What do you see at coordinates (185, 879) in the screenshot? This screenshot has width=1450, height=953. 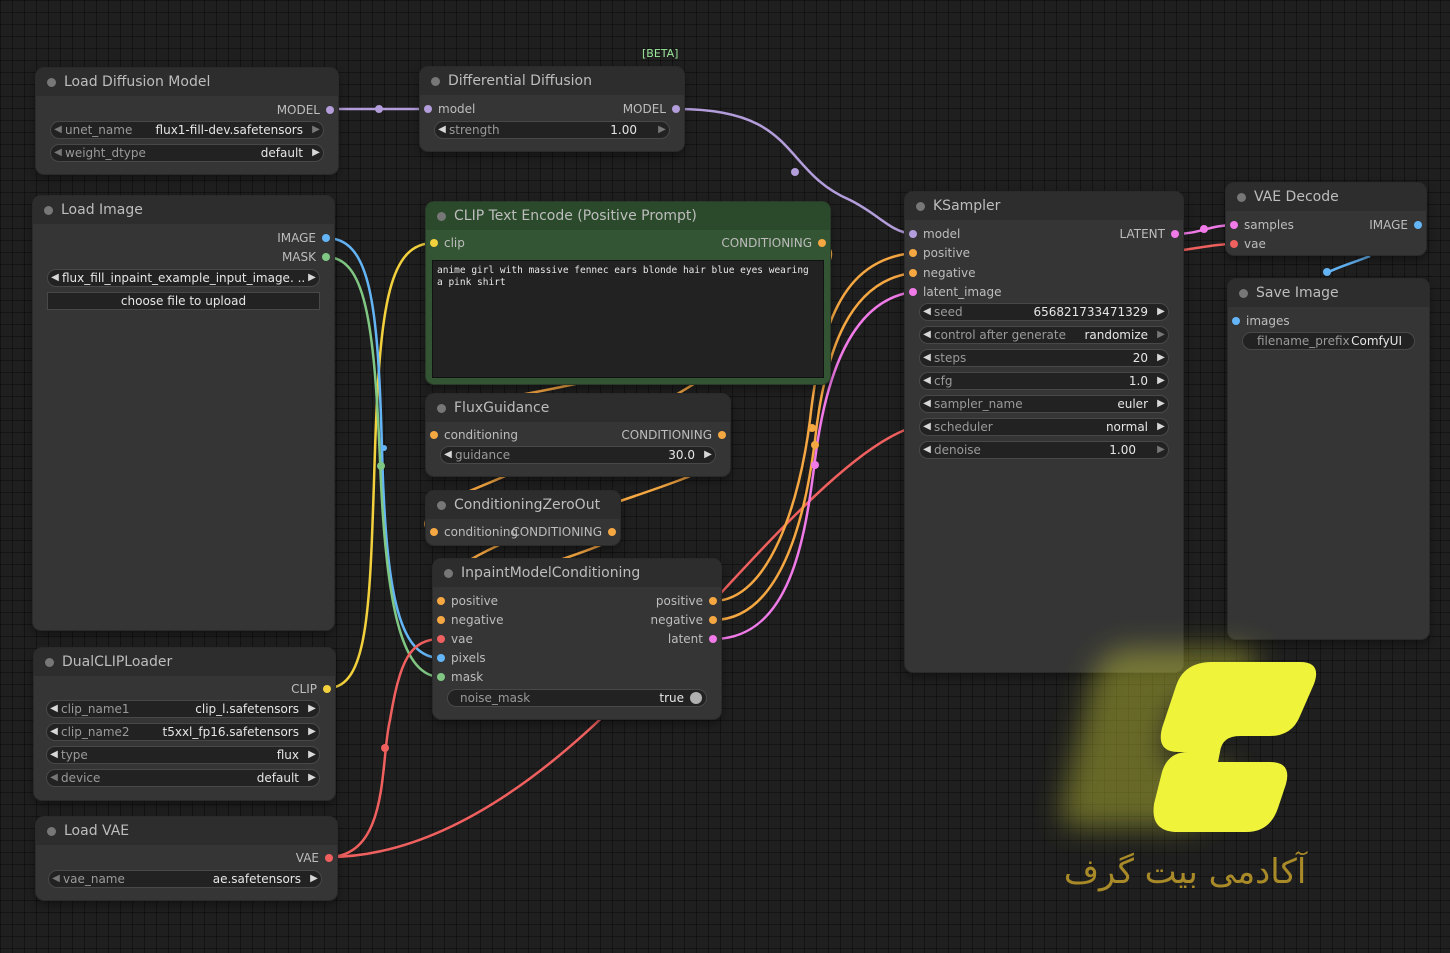 I see `widget-vae-name: ◀ vae_name ae.safetensors ▶` at bounding box center [185, 879].